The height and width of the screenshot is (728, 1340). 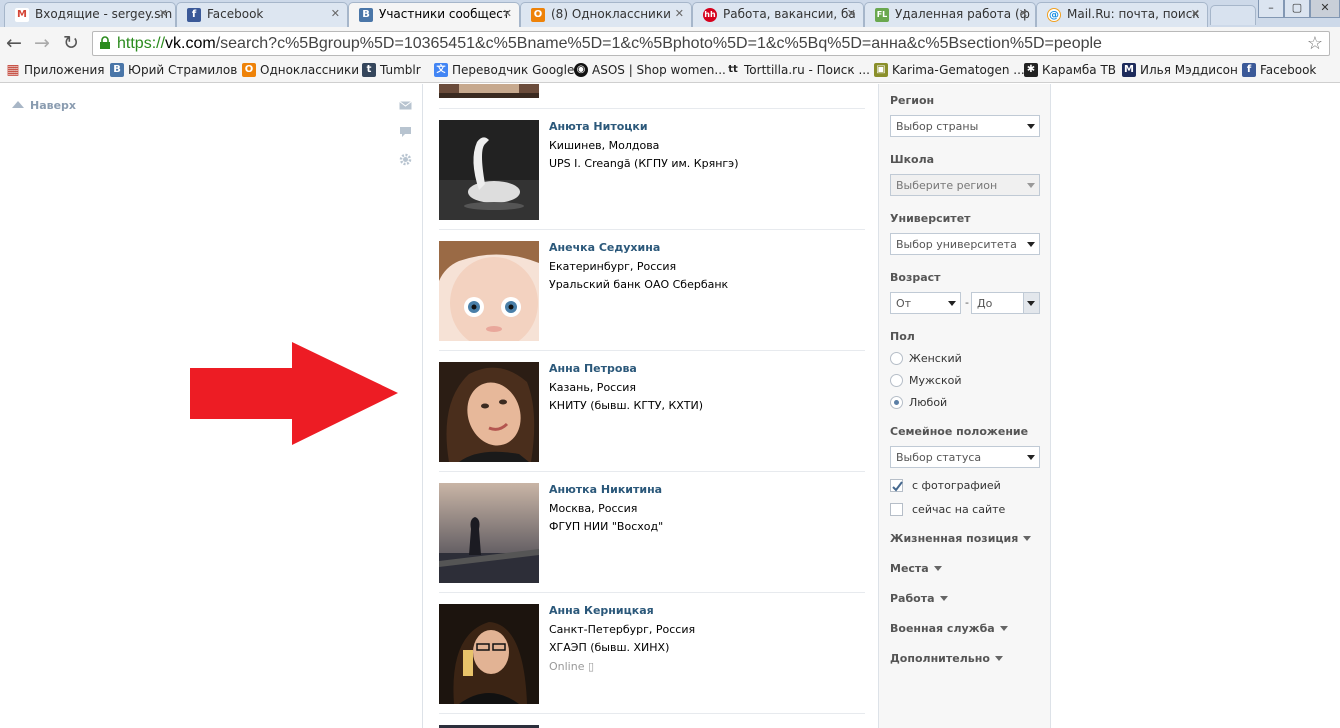 What do you see at coordinates (405, 159) in the screenshot?
I see `gear-icon` at bounding box center [405, 159].